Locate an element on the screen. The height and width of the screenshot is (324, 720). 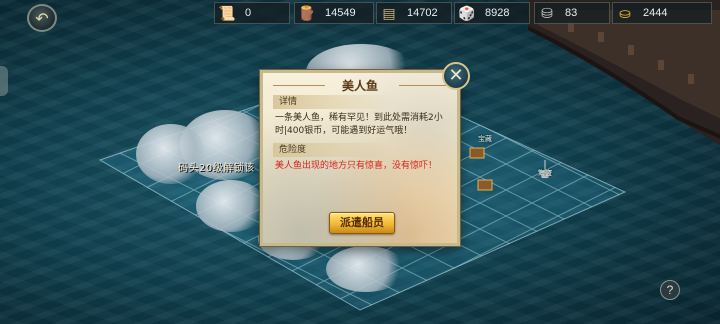
resource-scroll: 📜 0 is located at coordinates (252, 13).